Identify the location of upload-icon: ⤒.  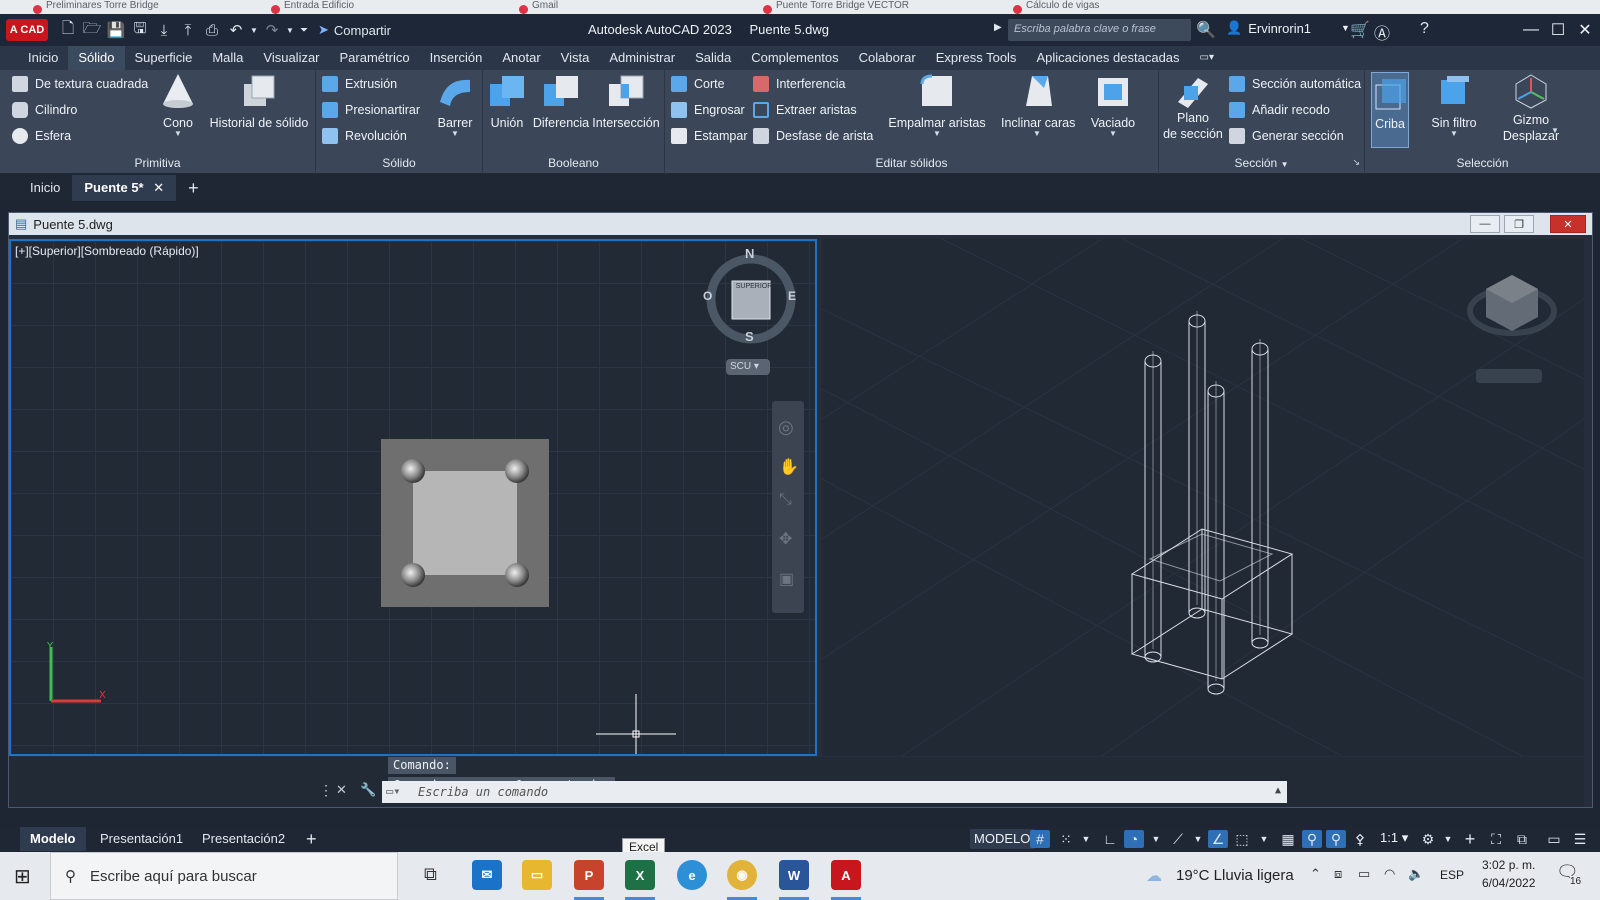
(188, 30).